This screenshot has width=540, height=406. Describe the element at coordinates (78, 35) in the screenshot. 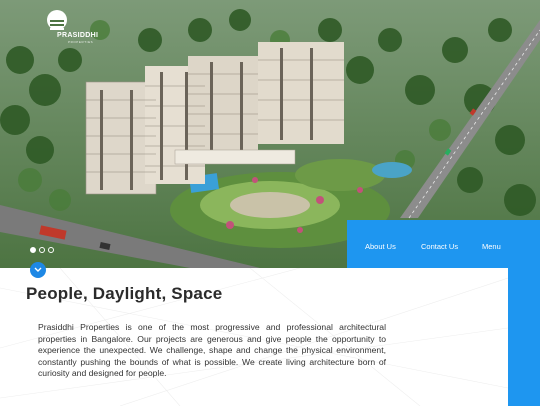

I see `brand-name: PRASIDDHI` at that location.